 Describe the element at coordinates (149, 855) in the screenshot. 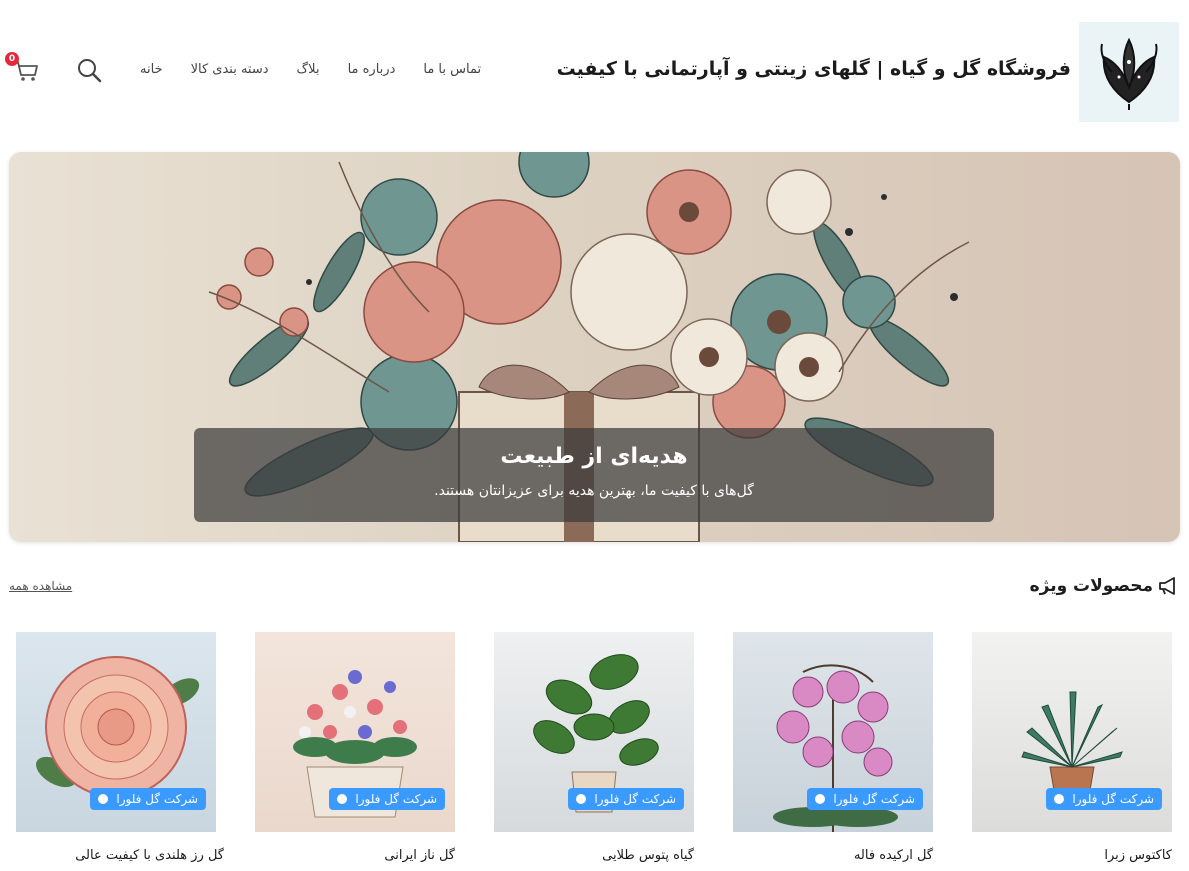

I see `product-name: گل رز هلندی با کیفیت عالی` at that location.